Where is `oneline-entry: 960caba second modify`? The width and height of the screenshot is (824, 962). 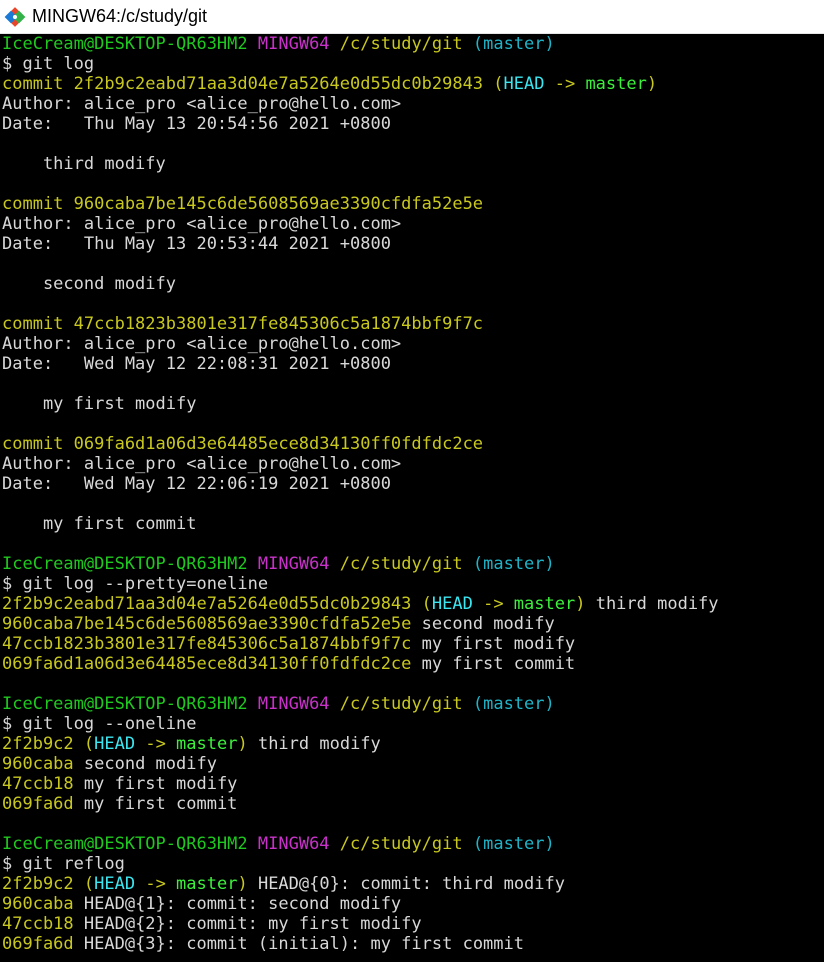
oneline-entry: 960caba second modify is located at coordinates (413, 764).